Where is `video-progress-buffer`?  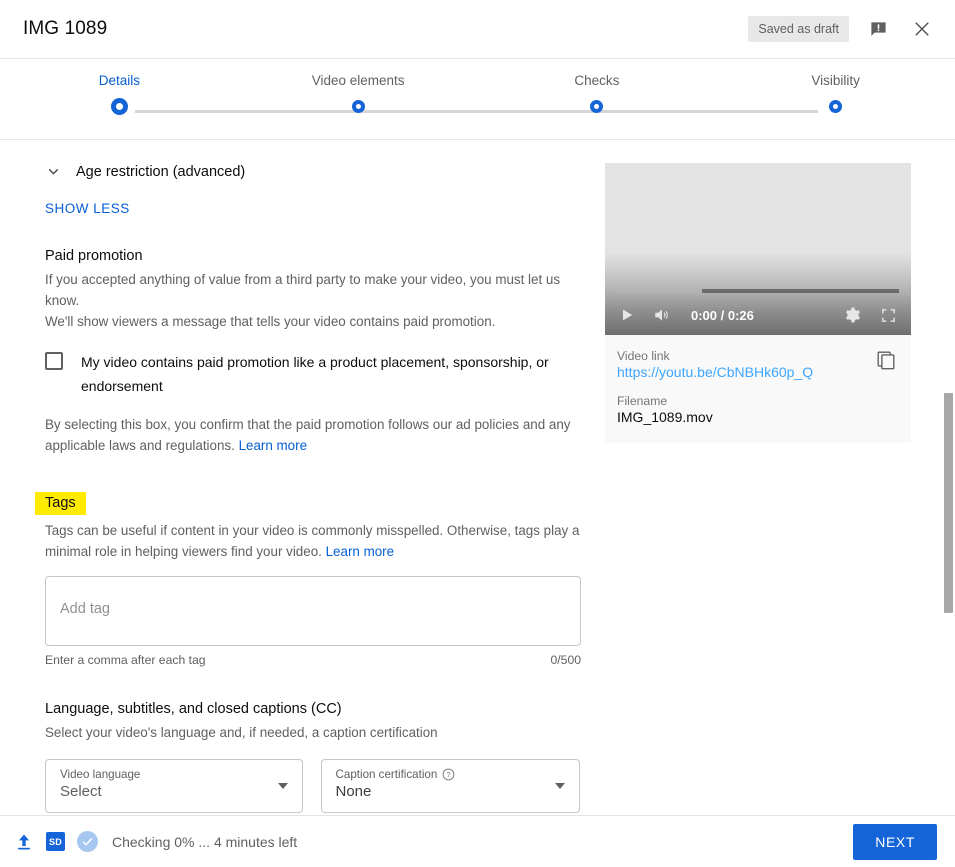 video-progress-buffer is located at coordinates (659, 291).